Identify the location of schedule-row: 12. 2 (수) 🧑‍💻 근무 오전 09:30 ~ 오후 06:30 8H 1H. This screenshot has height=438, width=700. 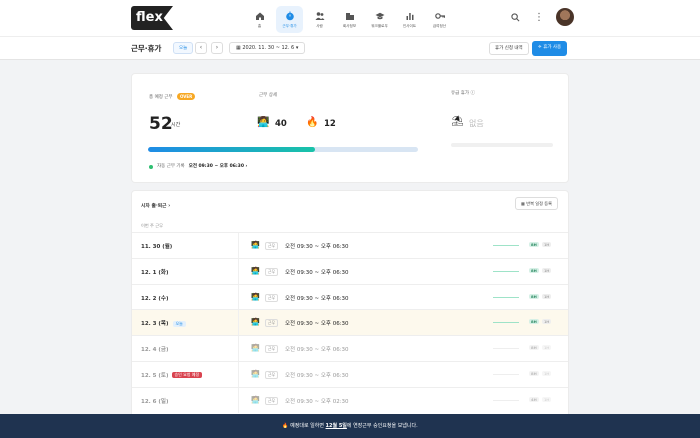
(350, 296).